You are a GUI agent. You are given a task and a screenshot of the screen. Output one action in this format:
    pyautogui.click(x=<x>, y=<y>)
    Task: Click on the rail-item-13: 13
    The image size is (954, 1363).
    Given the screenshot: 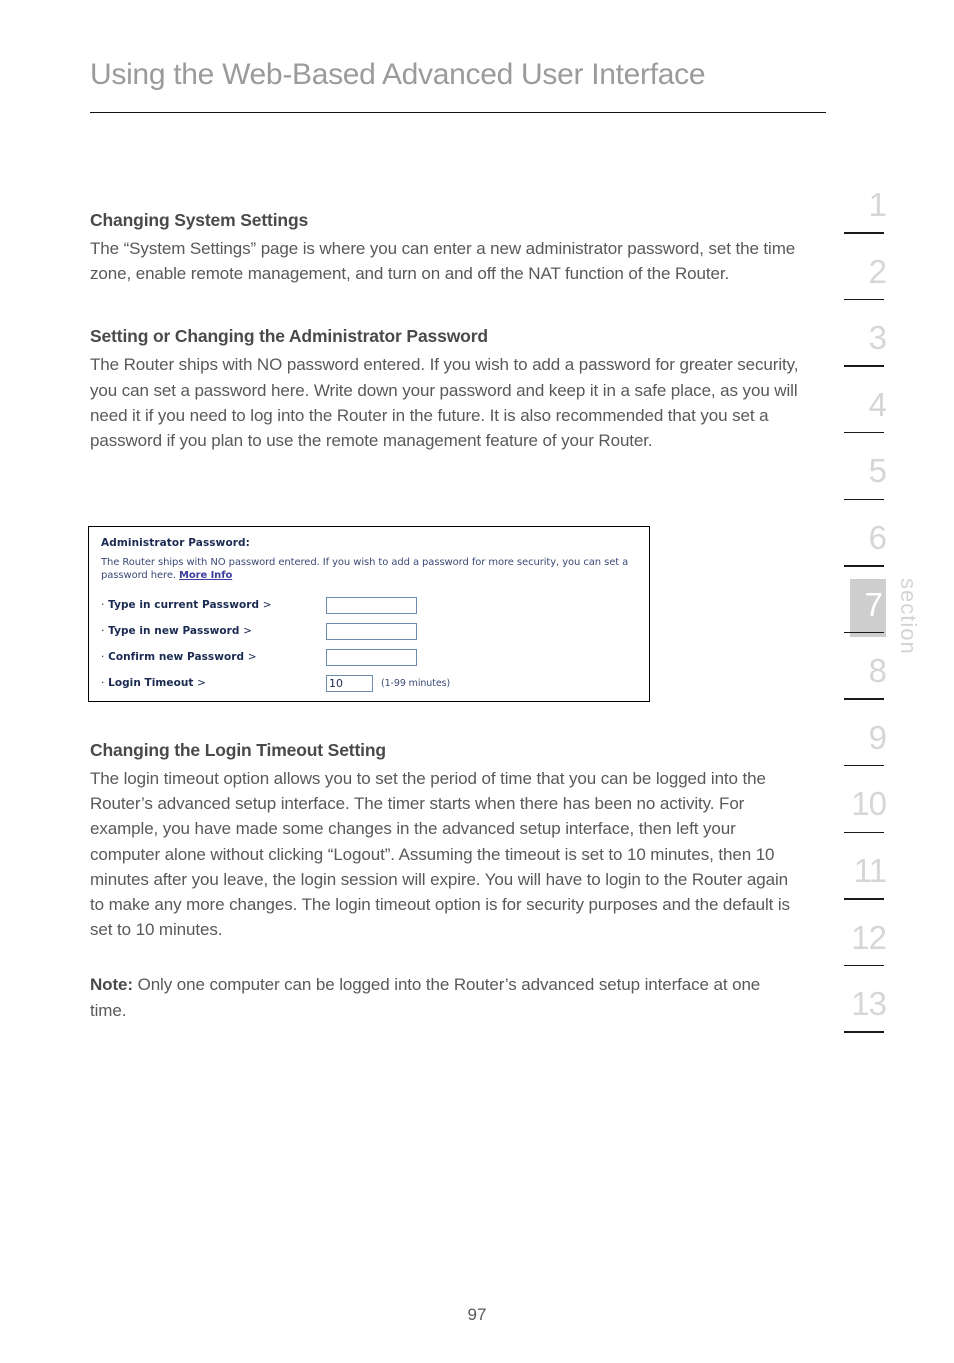 What is the action you would take?
    pyautogui.click(x=871, y=1012)
    